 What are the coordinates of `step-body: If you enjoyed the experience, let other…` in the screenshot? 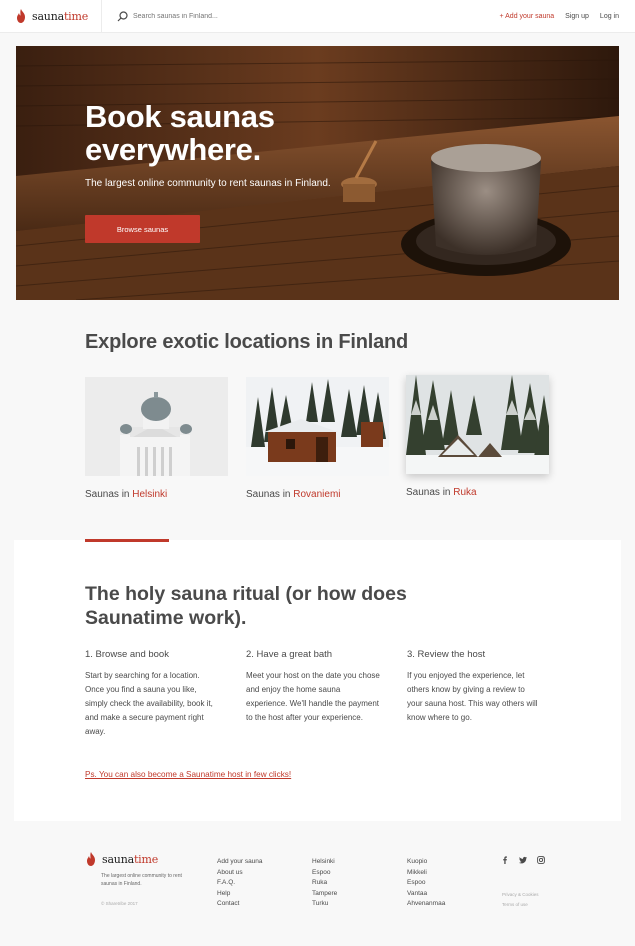 It's located at (472, 696).